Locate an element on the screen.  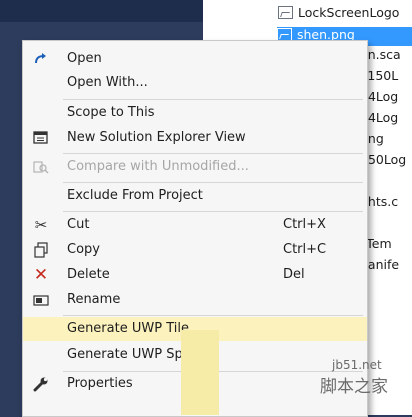
menu-item-new-solution-explorer-view: New Solution Explorer View is located at coordinates (195, 138).